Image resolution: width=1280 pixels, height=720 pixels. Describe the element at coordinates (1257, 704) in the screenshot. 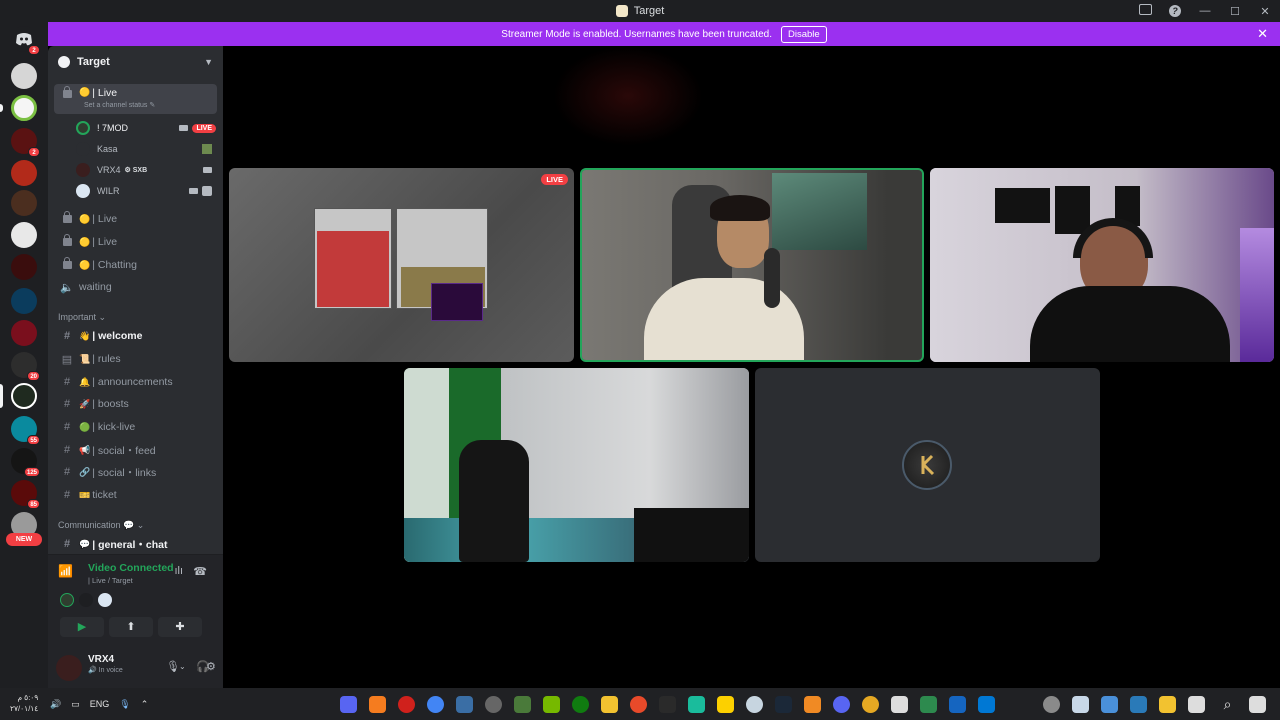

I see `start-icon` at that location.